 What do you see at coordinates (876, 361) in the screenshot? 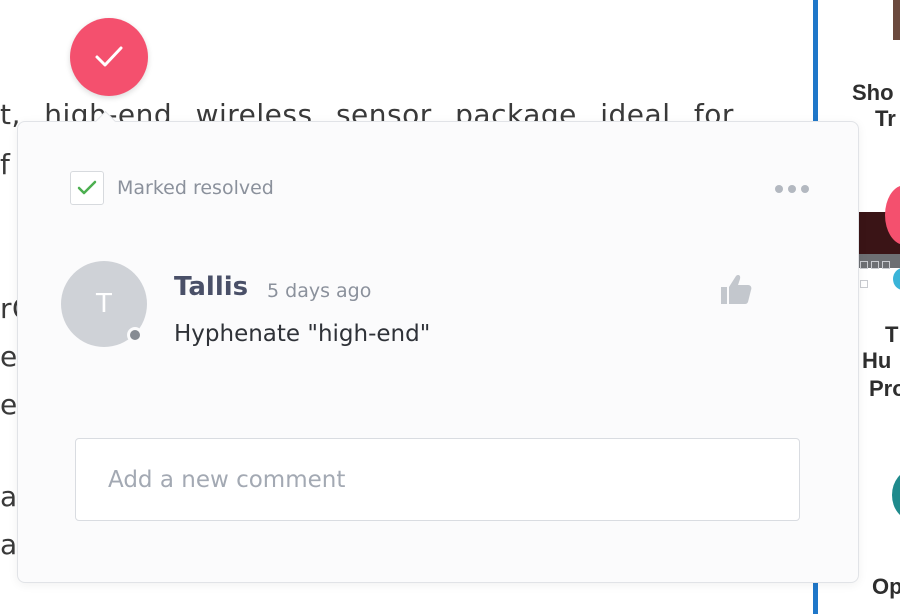
I see `sidebar-card-title: Hu` at bounding box center [876, 361].